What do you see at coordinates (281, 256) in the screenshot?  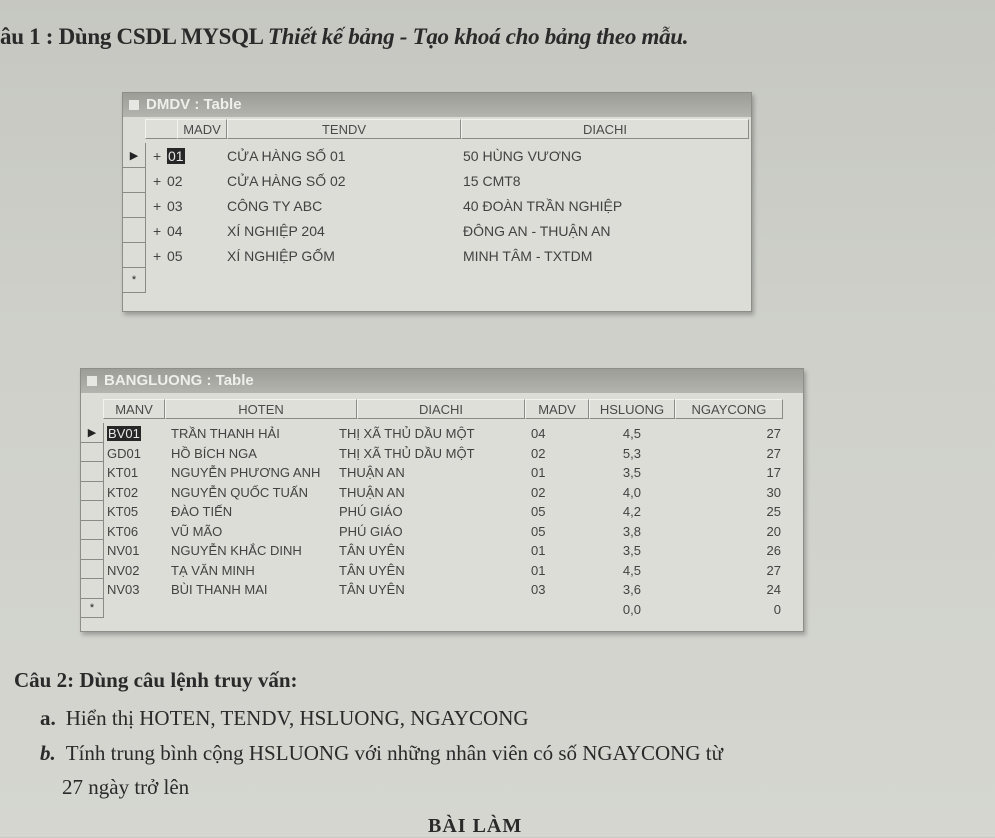 I see `cell-tendv: XÍ NGHIỆP GỐM` at bounding box center [281, 256].